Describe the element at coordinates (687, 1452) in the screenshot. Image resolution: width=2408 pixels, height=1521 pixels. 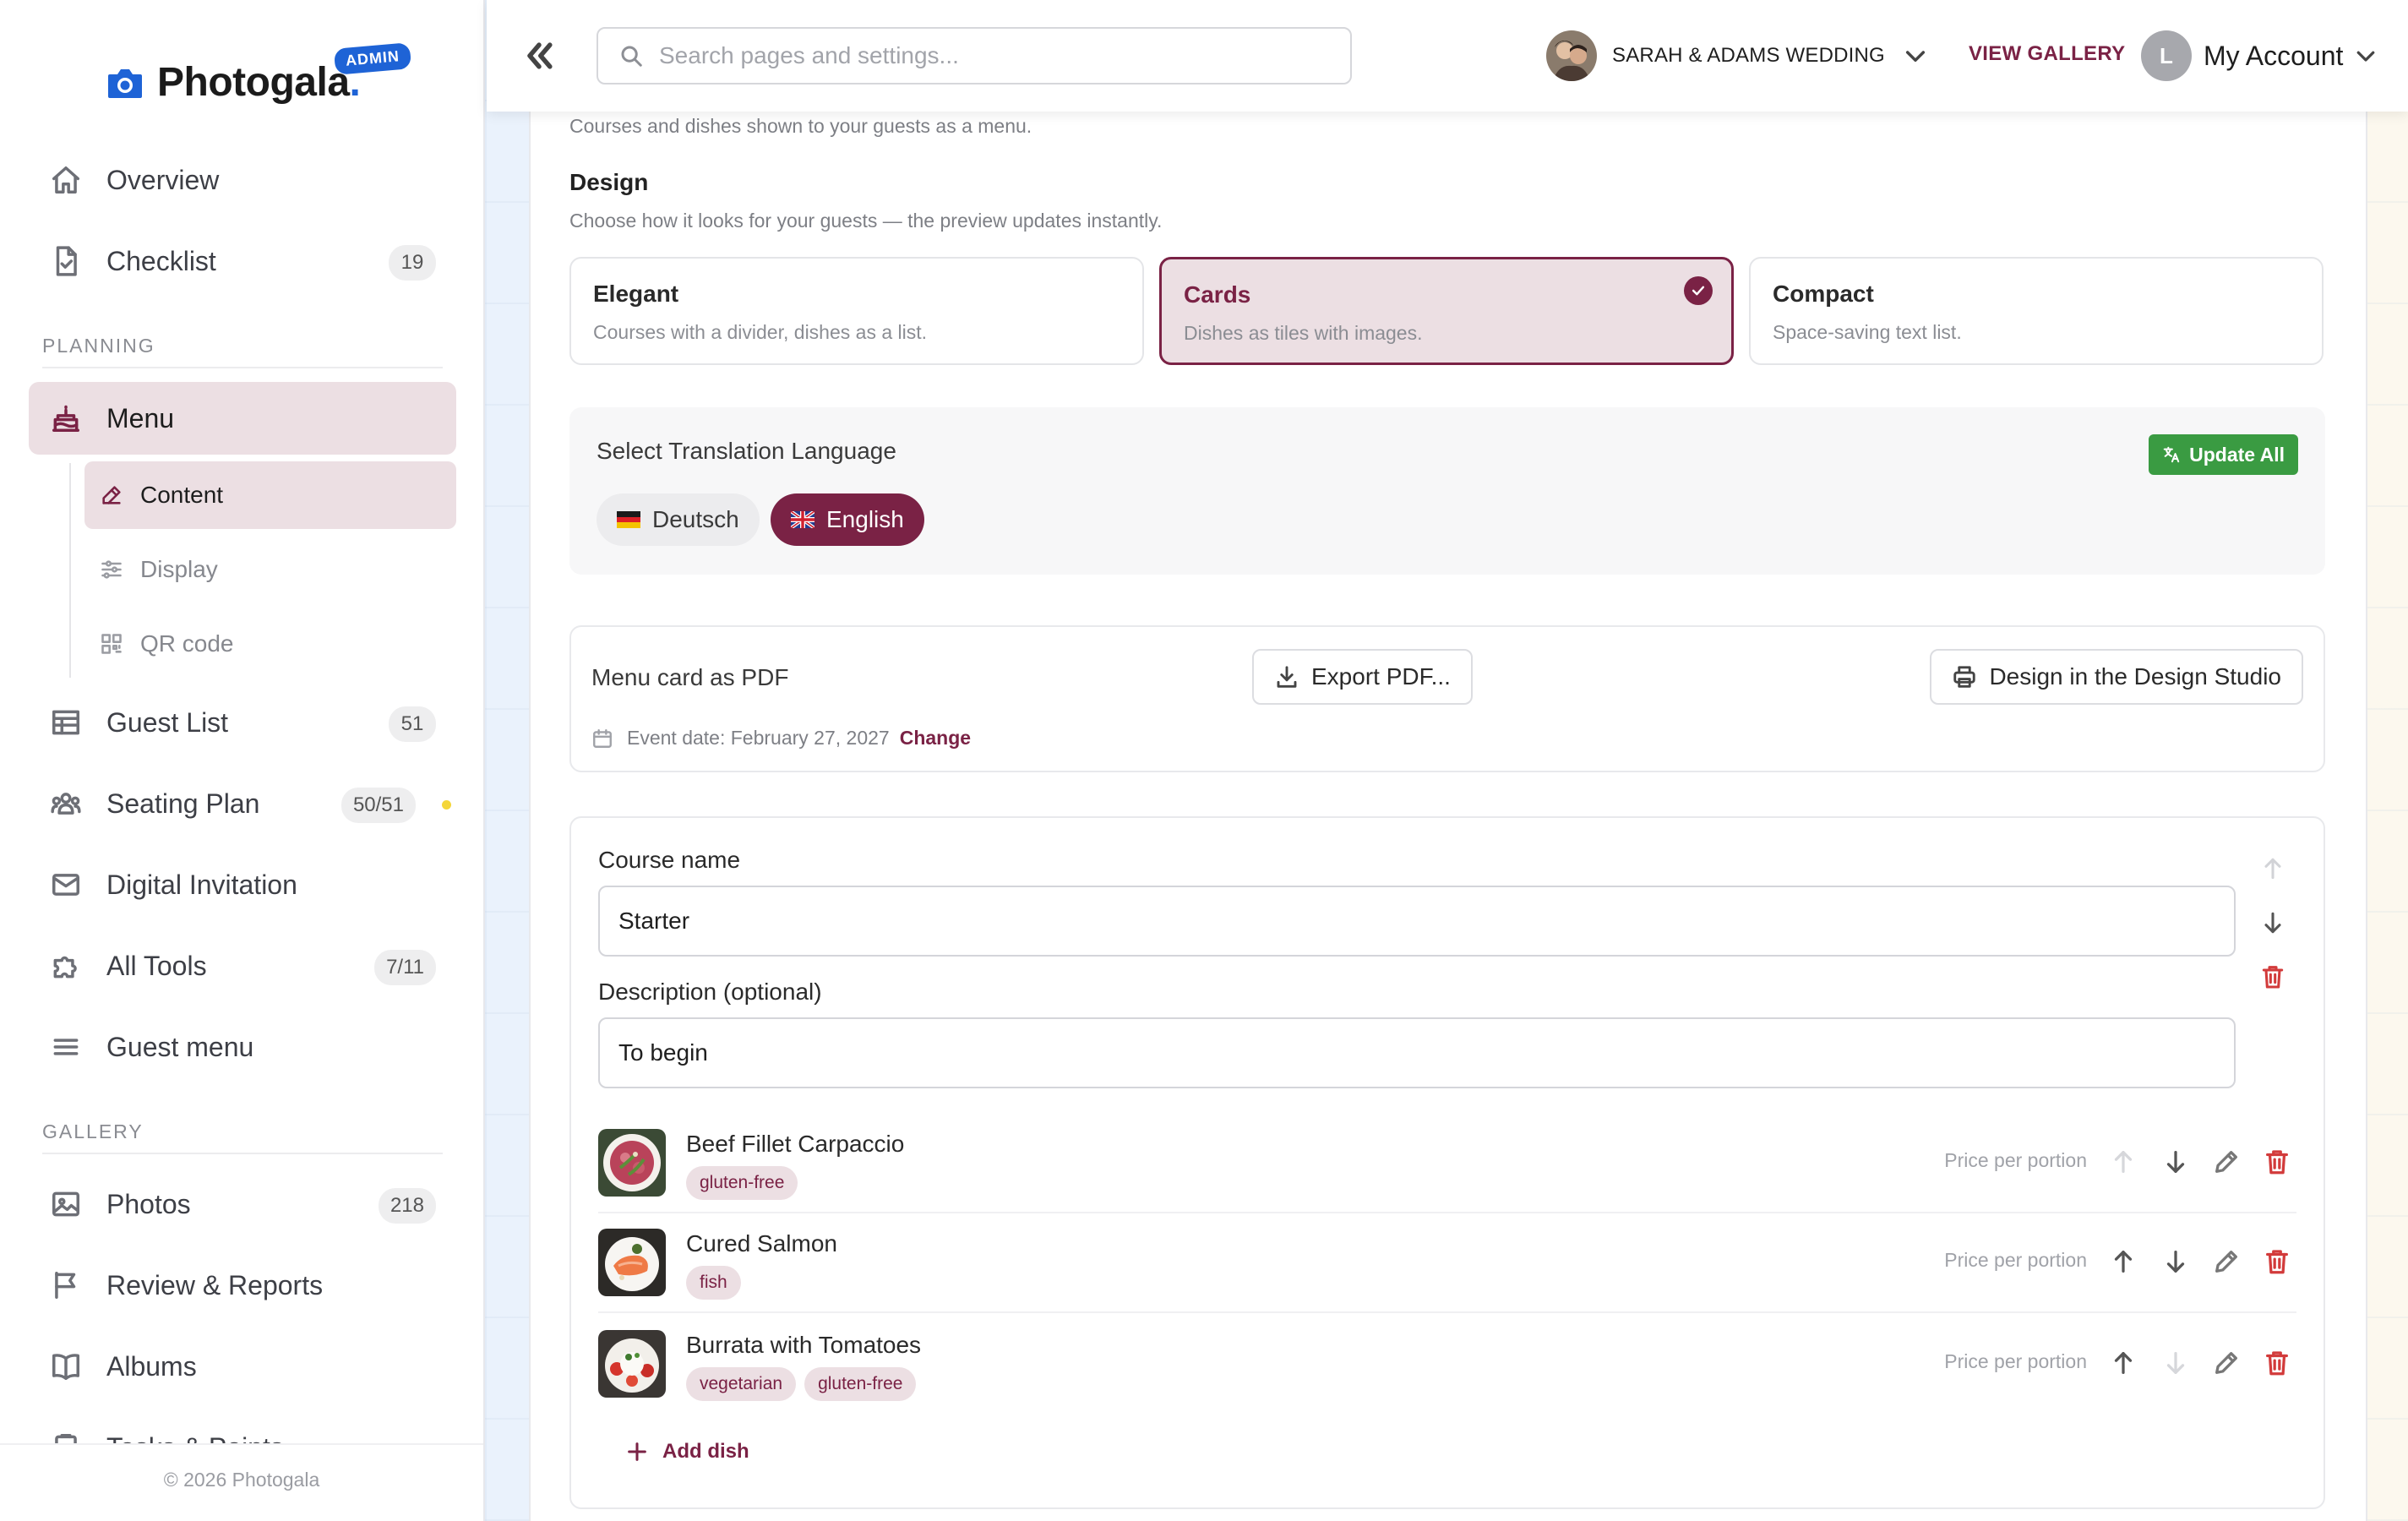
I see `add-dish-button: Add dish` at that location.